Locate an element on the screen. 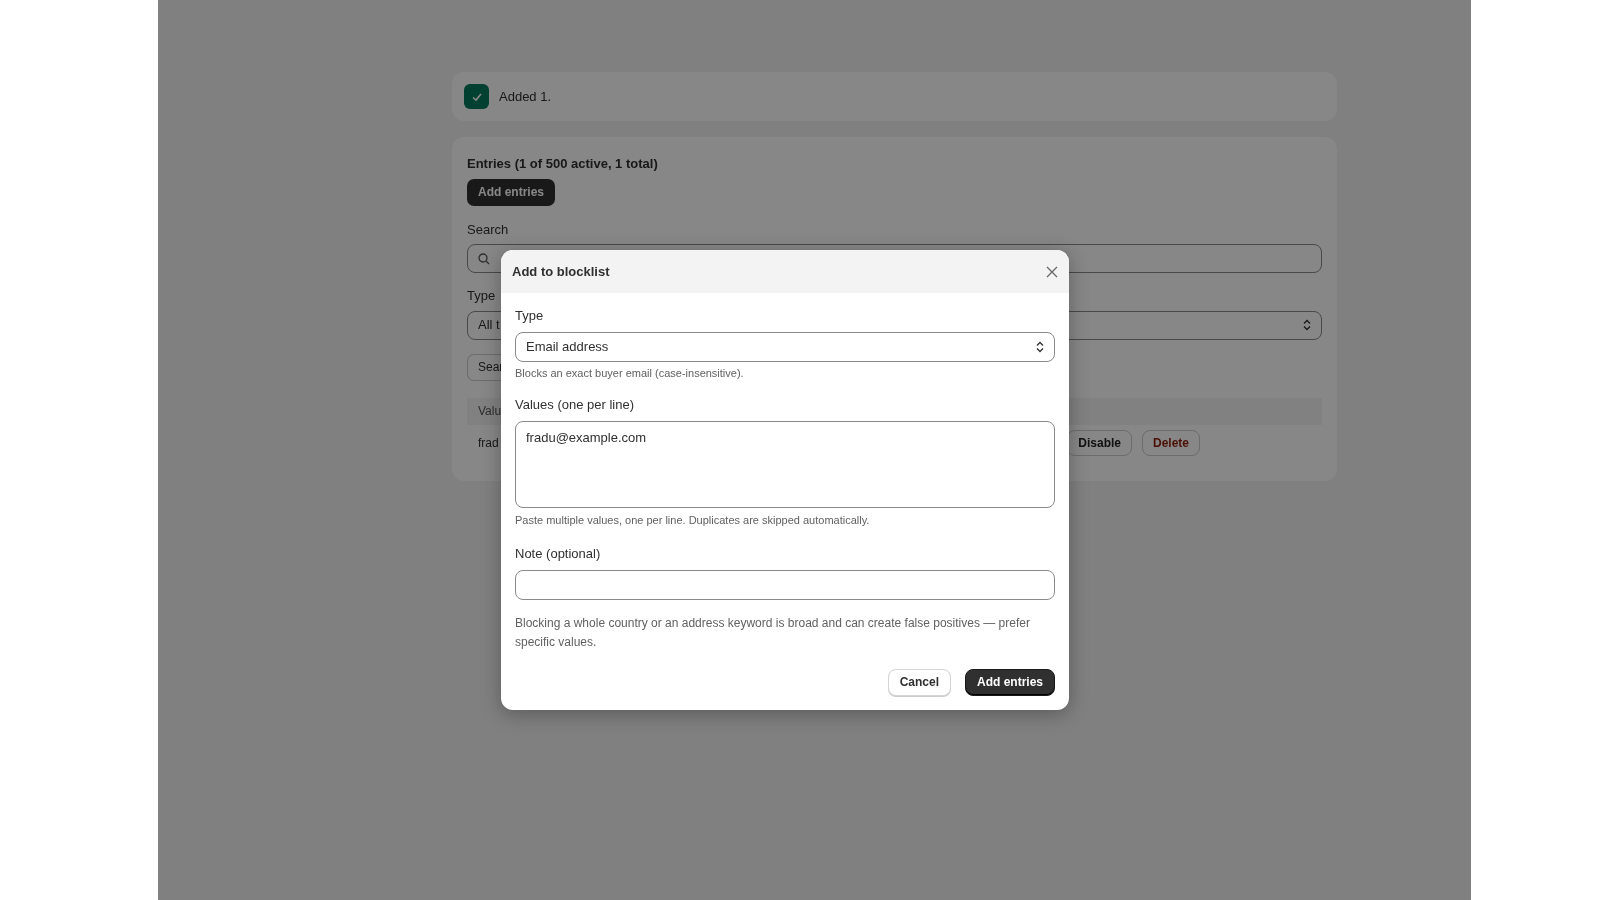  type-select: Email address is located at coordinates (785, 346).